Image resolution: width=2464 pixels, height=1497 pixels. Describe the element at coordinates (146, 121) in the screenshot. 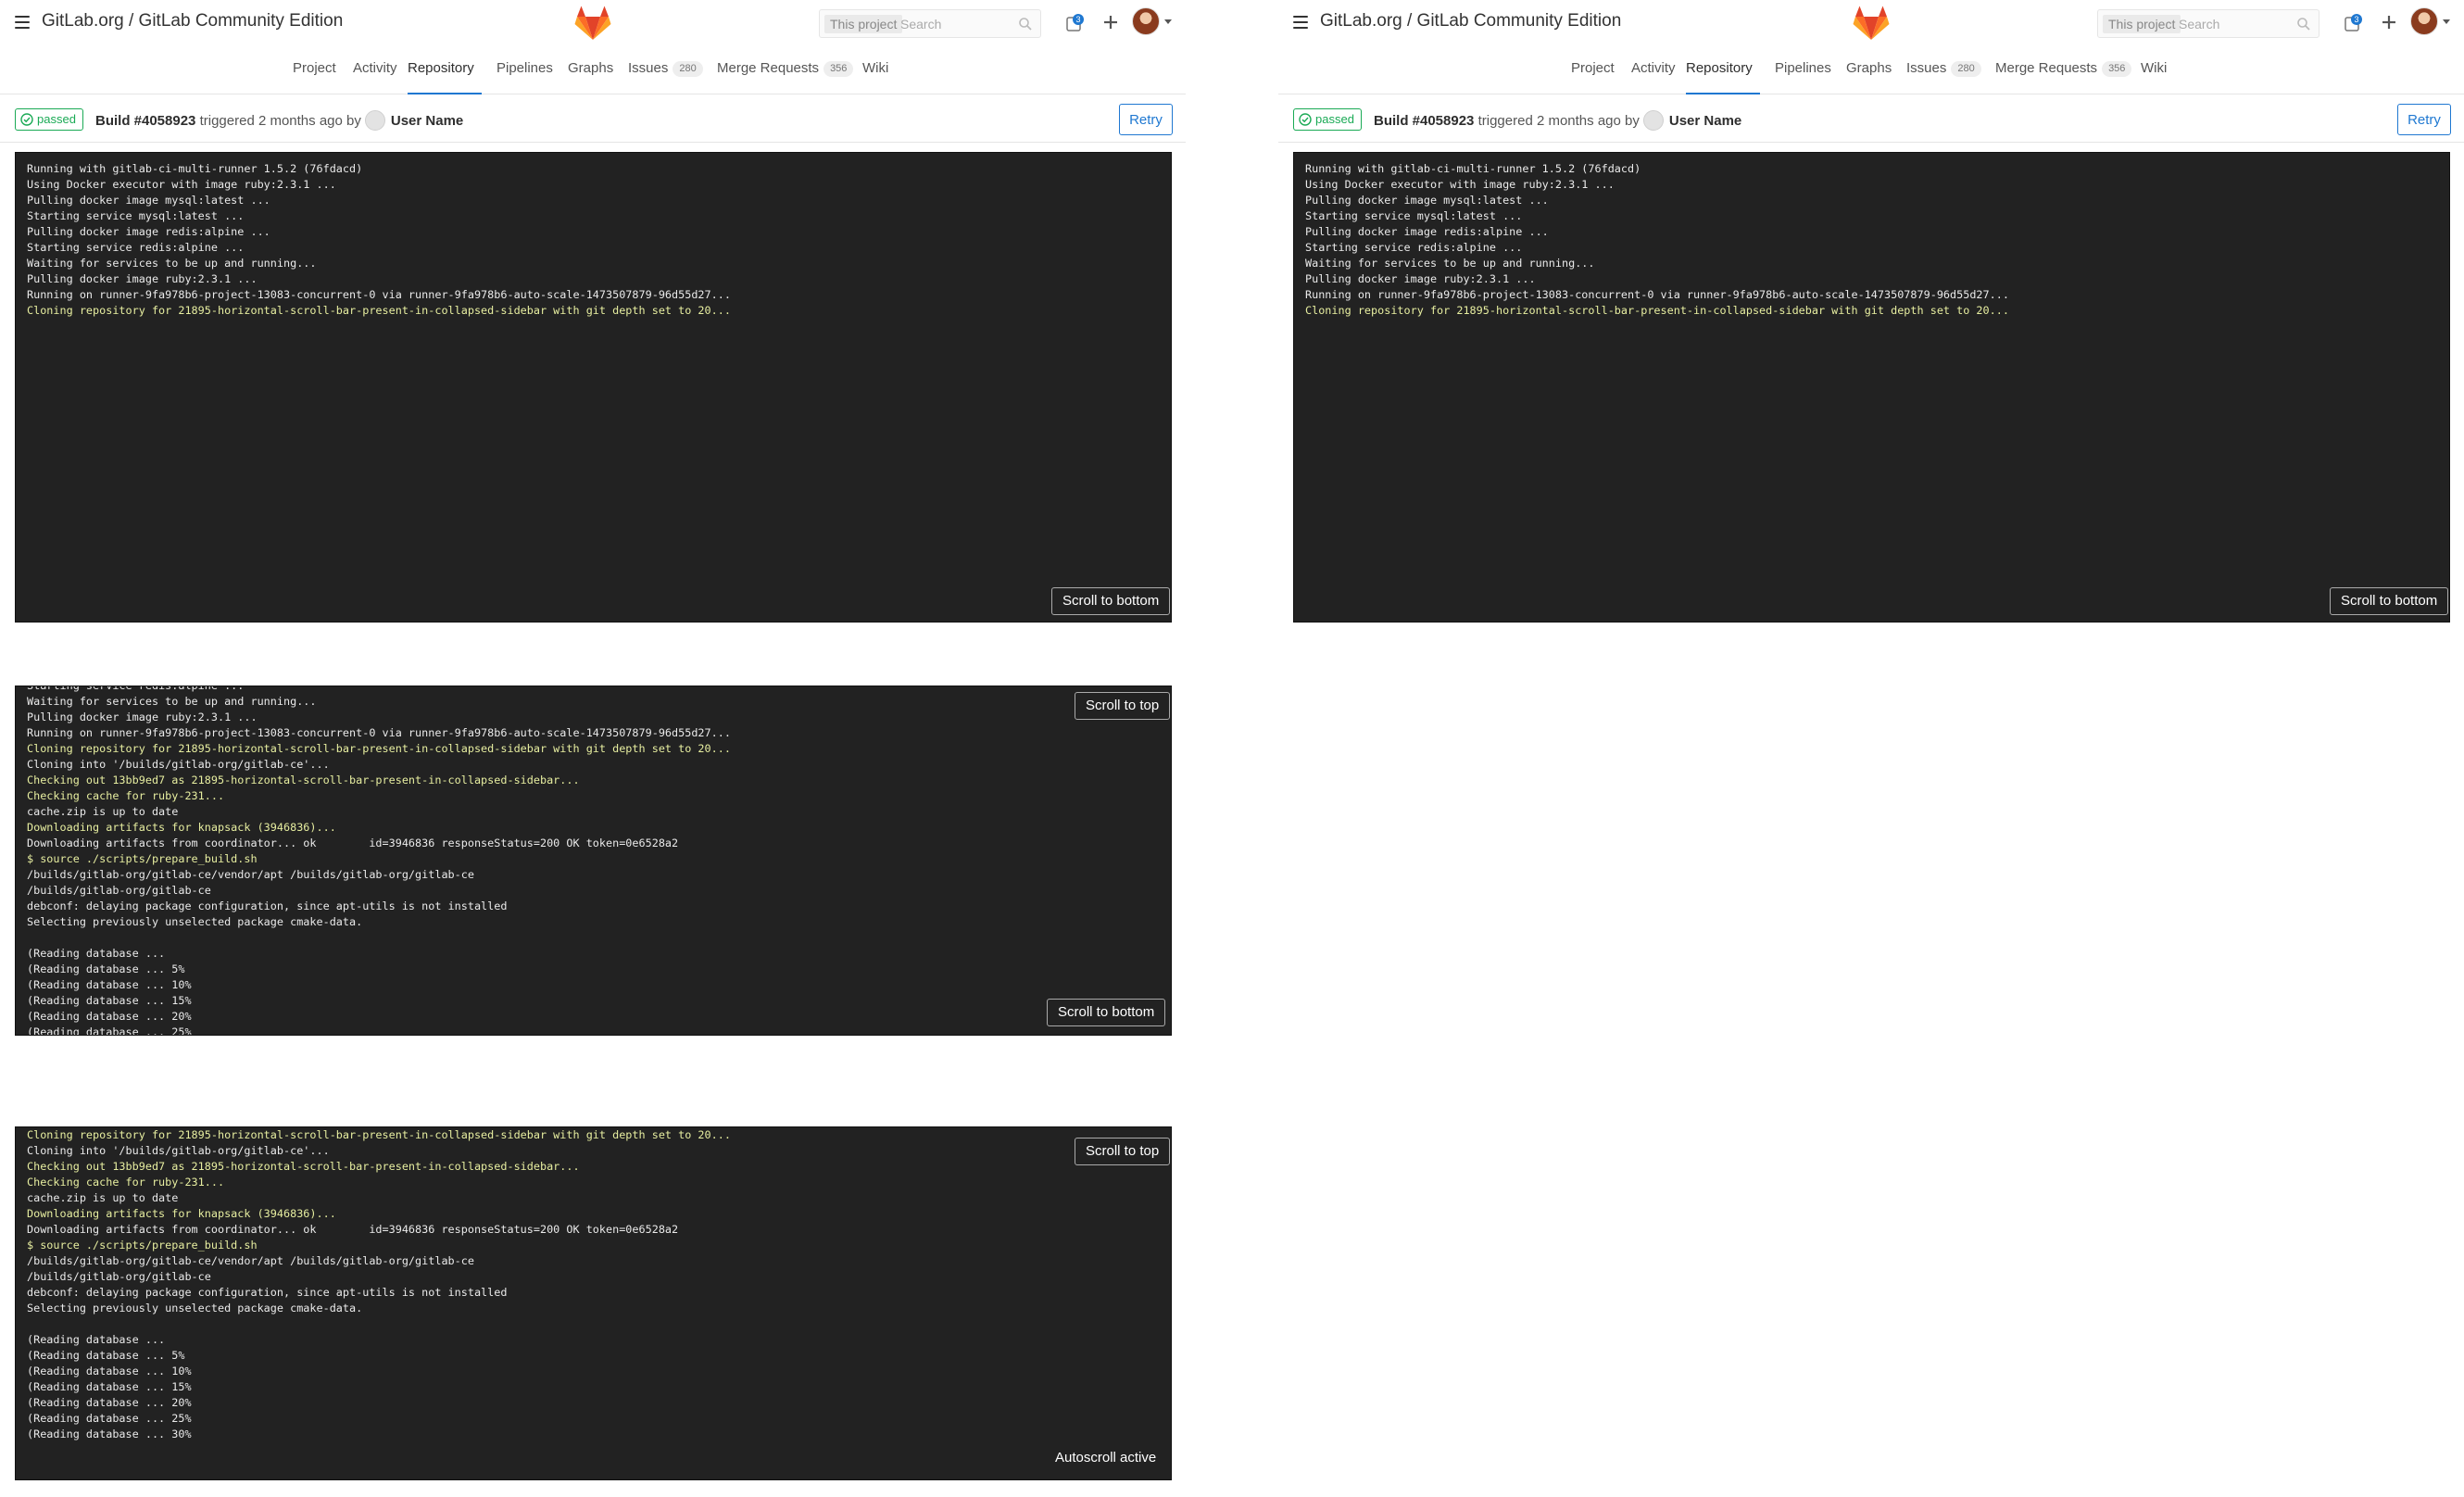

I see `build-id: Build #4058923` at that location.